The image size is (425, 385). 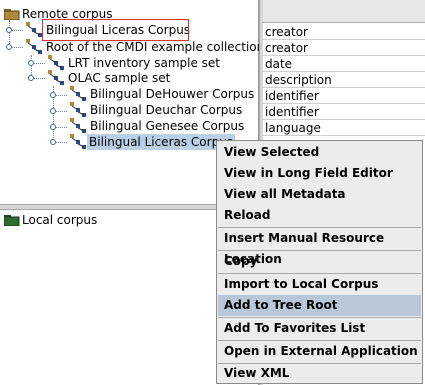 I want to click on tree-node-label: Bilingual Deuchar Corpus, so click(x=166, y=110).